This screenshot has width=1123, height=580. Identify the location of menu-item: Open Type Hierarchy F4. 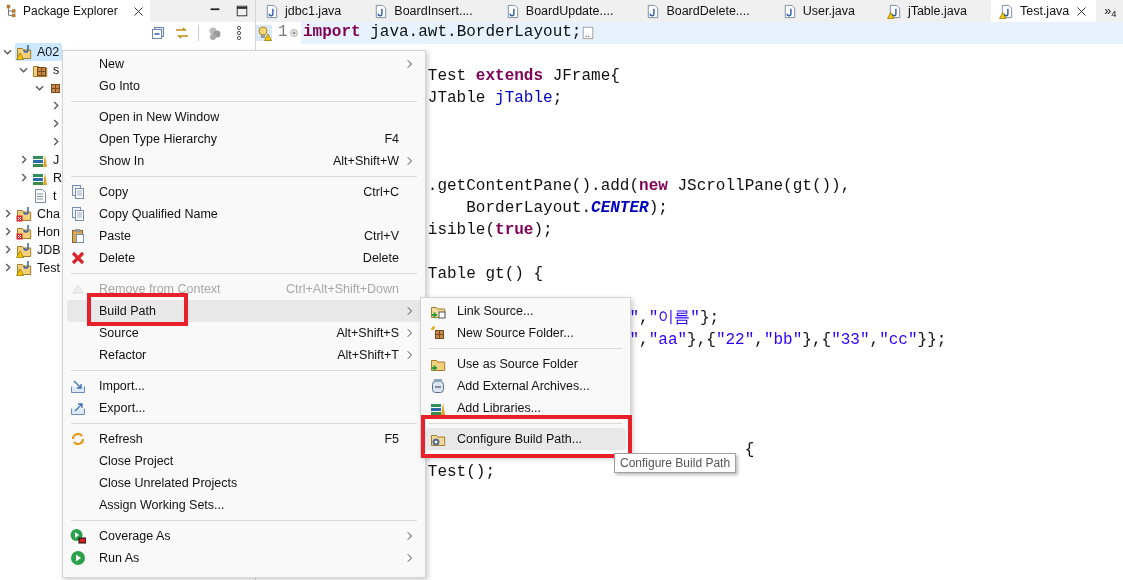
(244, 139).